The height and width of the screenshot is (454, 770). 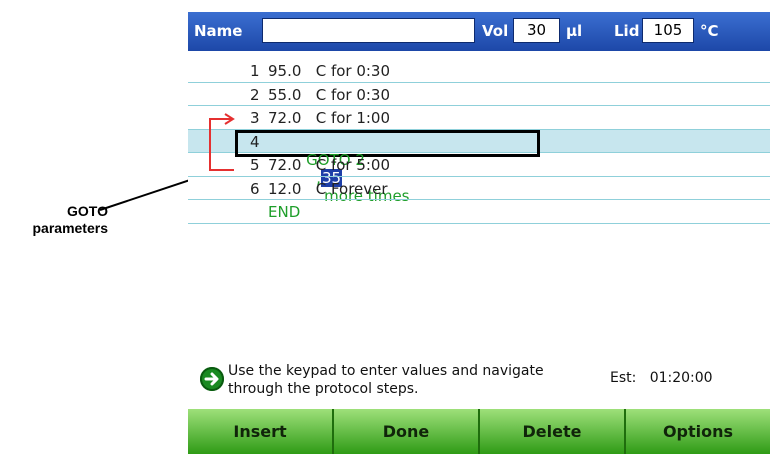 What do you see at coordinates (255, 71) in the screenshot?
I see `step-number: 1` at bounding box center [255, 71].